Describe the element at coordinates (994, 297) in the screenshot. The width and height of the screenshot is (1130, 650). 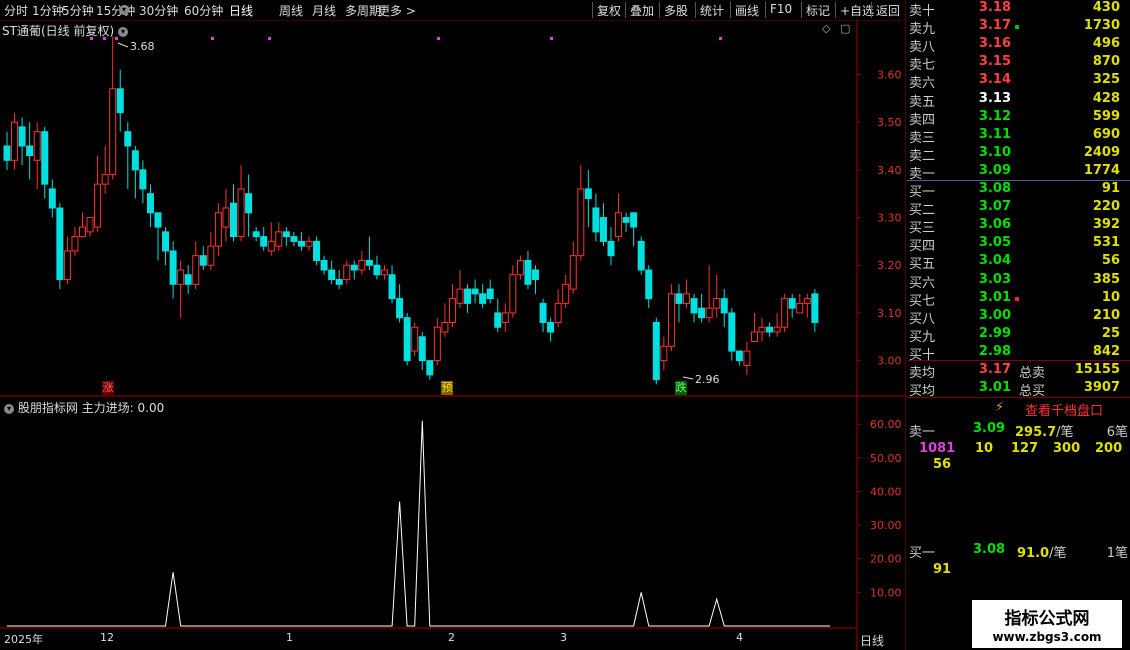
I see `level-price: 3.01` at that location.